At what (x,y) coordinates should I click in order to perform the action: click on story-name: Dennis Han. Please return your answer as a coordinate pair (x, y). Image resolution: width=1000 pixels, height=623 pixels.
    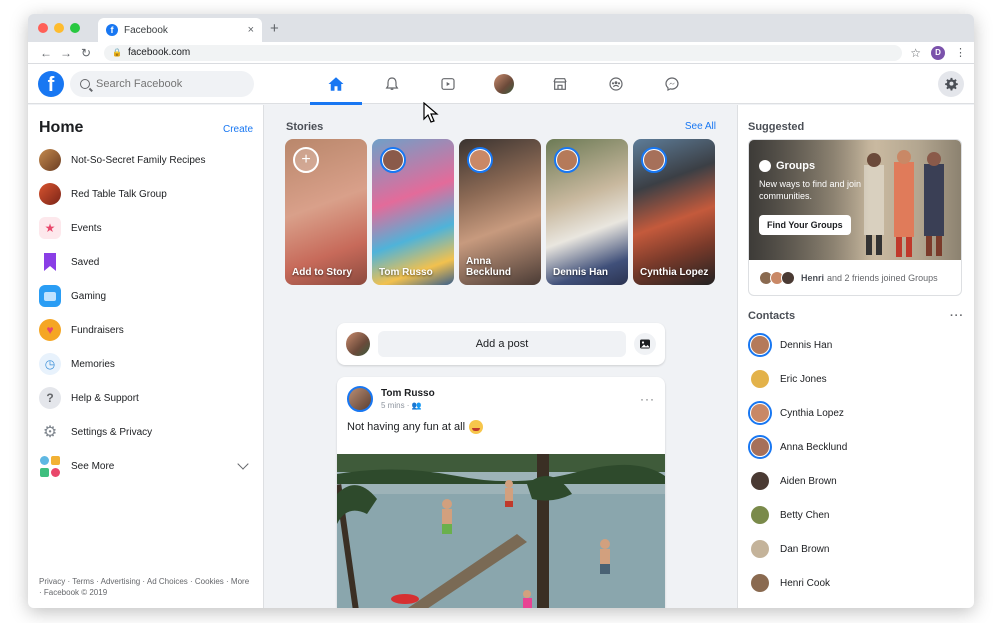
    Looking at the image, I should click on (581, 272).